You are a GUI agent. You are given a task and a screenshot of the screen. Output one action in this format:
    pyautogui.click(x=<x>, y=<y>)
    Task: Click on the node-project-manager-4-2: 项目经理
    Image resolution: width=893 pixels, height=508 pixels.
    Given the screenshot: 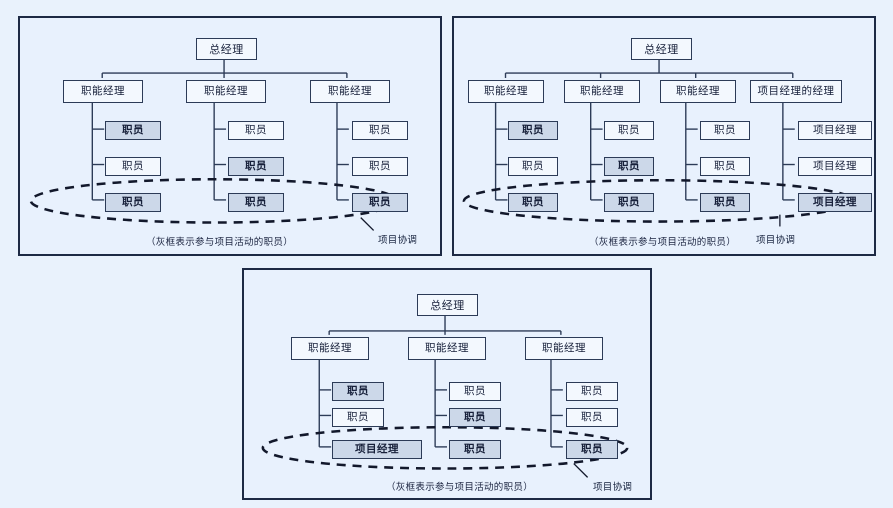 What is the action you would take?
    pyautogui.click(x=835, y=166)
    